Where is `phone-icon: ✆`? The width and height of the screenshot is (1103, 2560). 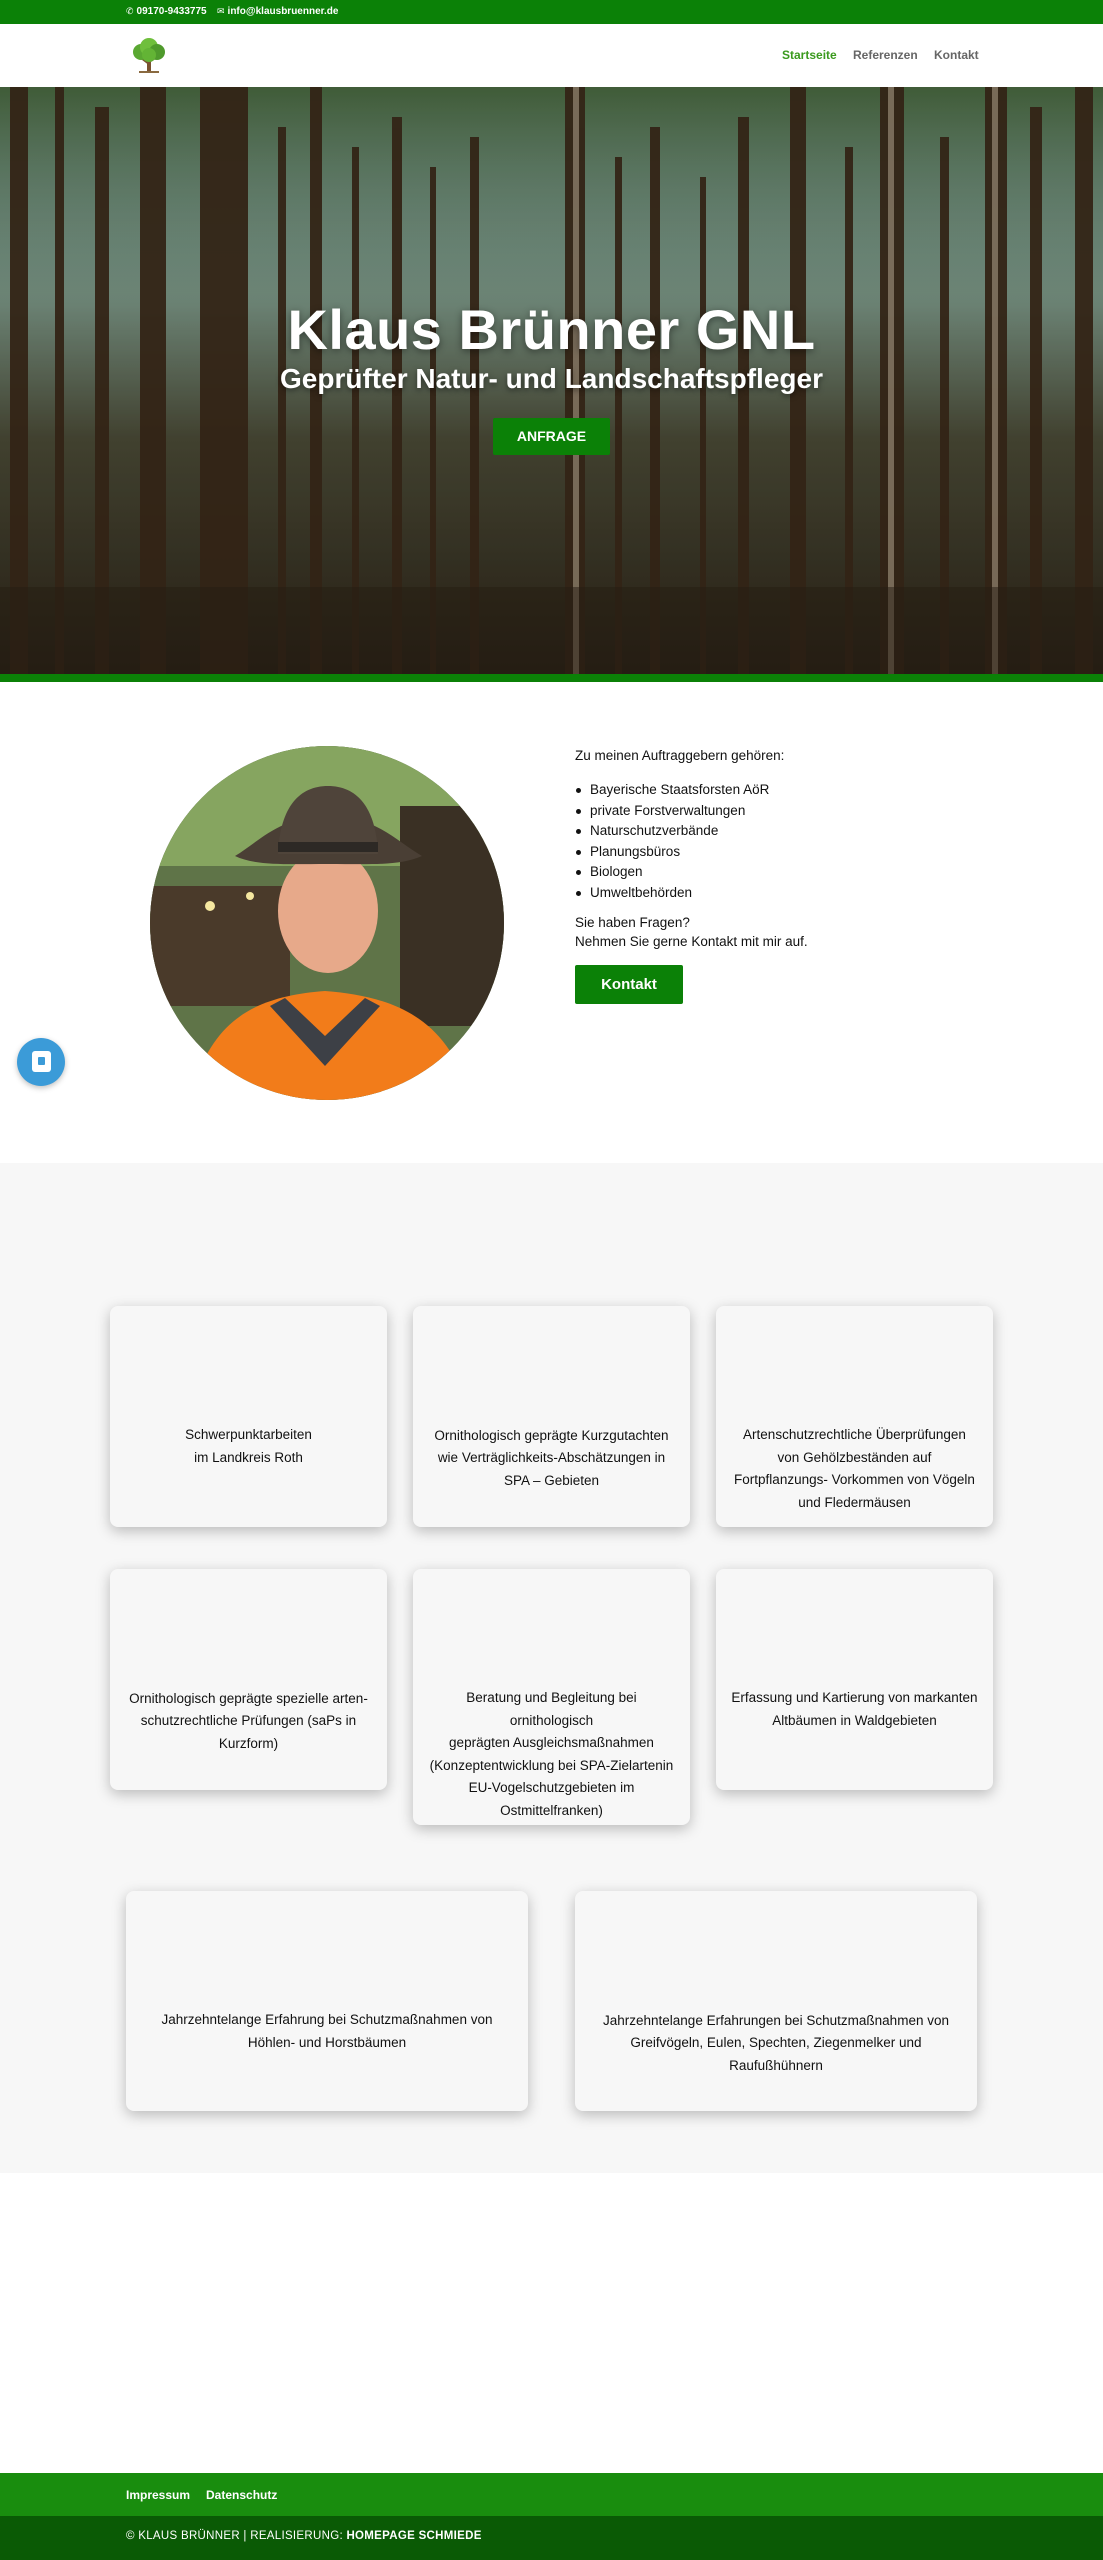 phone-icon: ✆ is located at coordinates (130, 11).